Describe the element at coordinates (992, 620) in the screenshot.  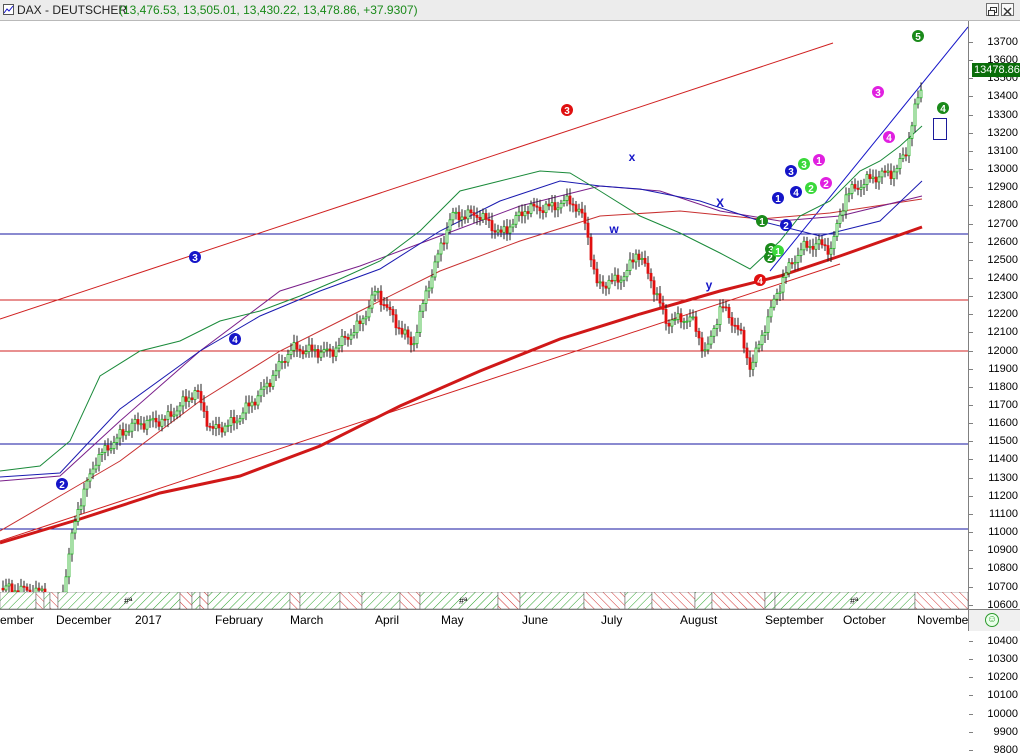
I see `smiley-icon: ☺` at that location.